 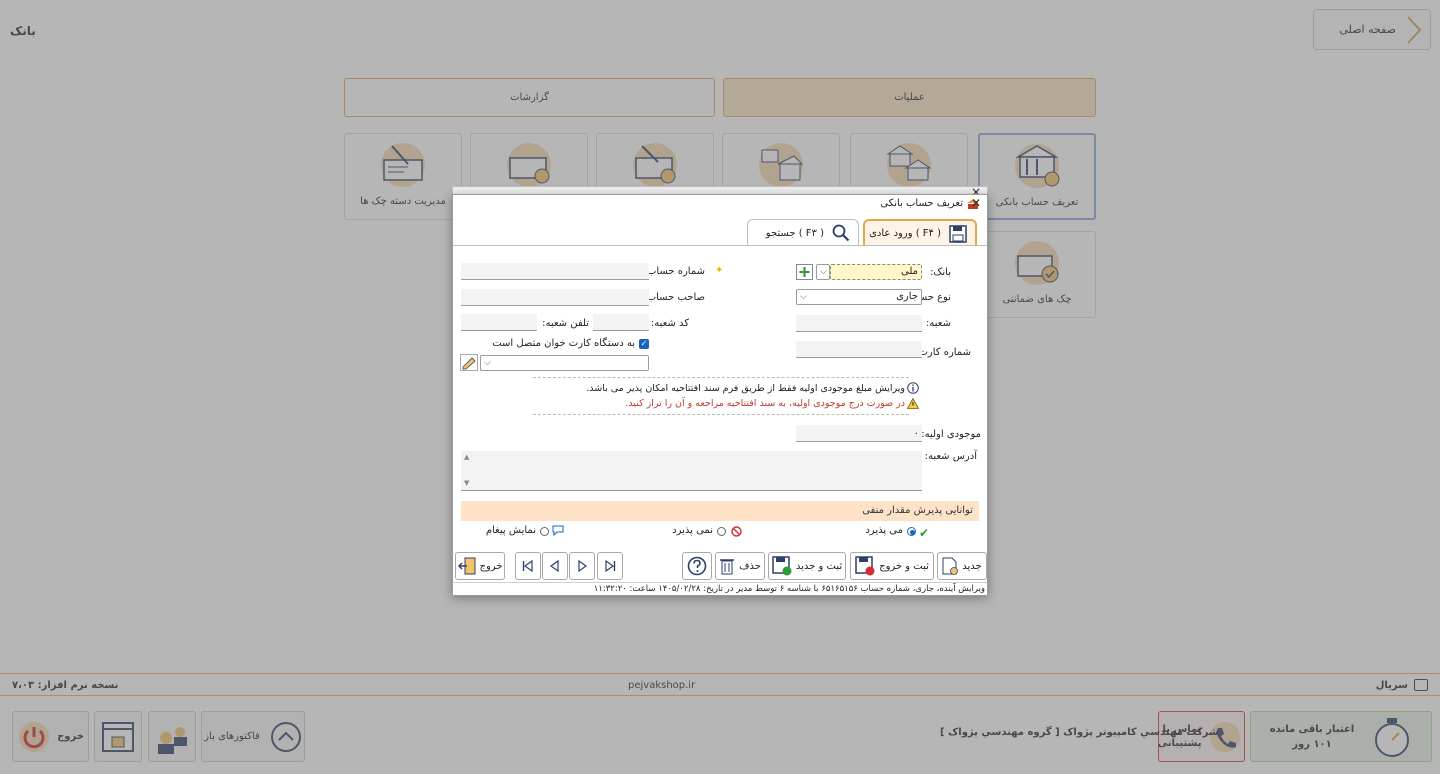 I want to click on play-left-icon, so click(x=554, y=566).